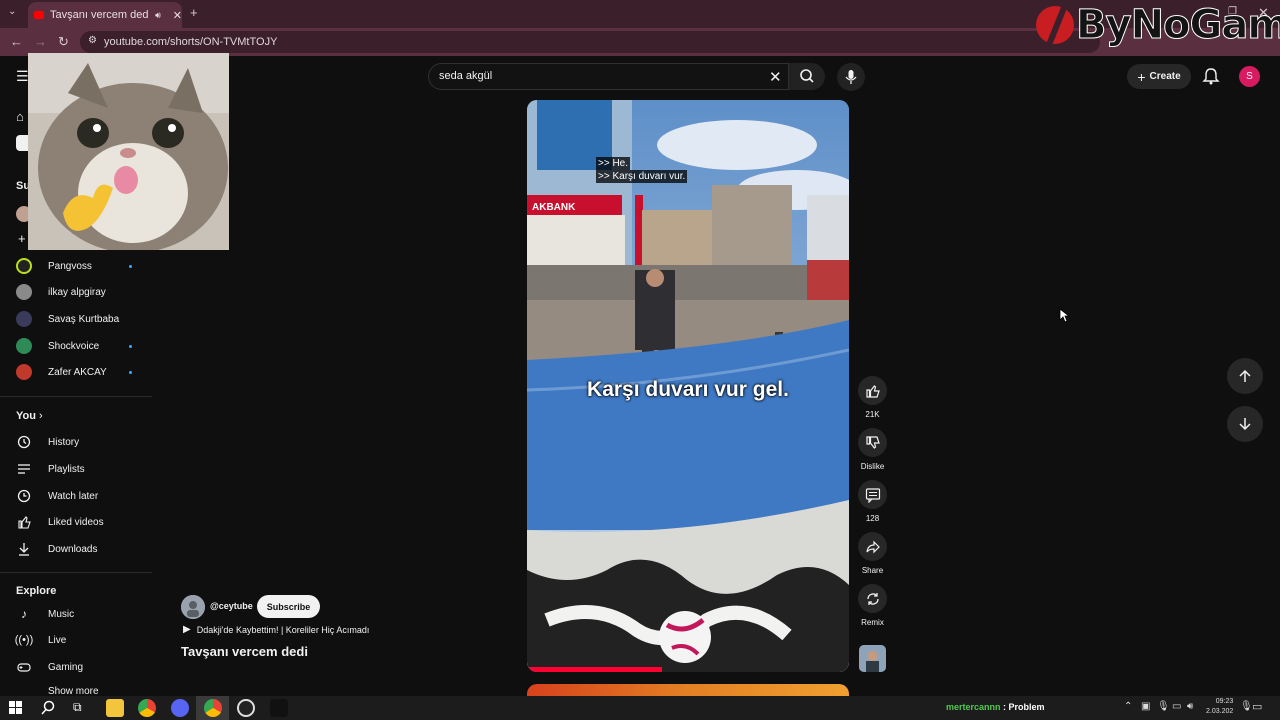 This screenshot has height=720, width=1280. What do you see at coordinates (64, 442) in the screenshot?
I see `sidebar-item-label: History` at bounding box center [64, 442].